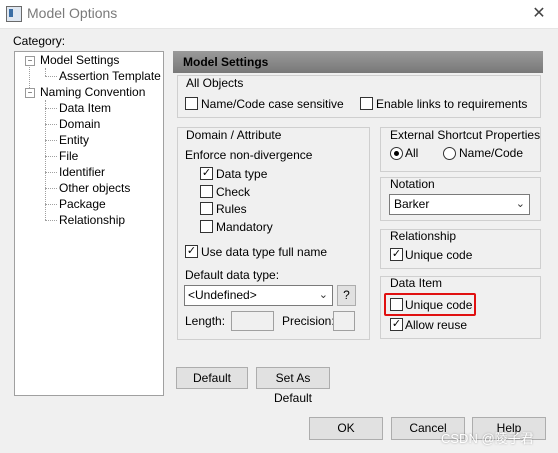 The width and height of the screenshot is (558, 453). What do you see at coordinates (308, 321) in the screenshot?
I see `precision-label: Precision:` at bounding box center [308, 321].